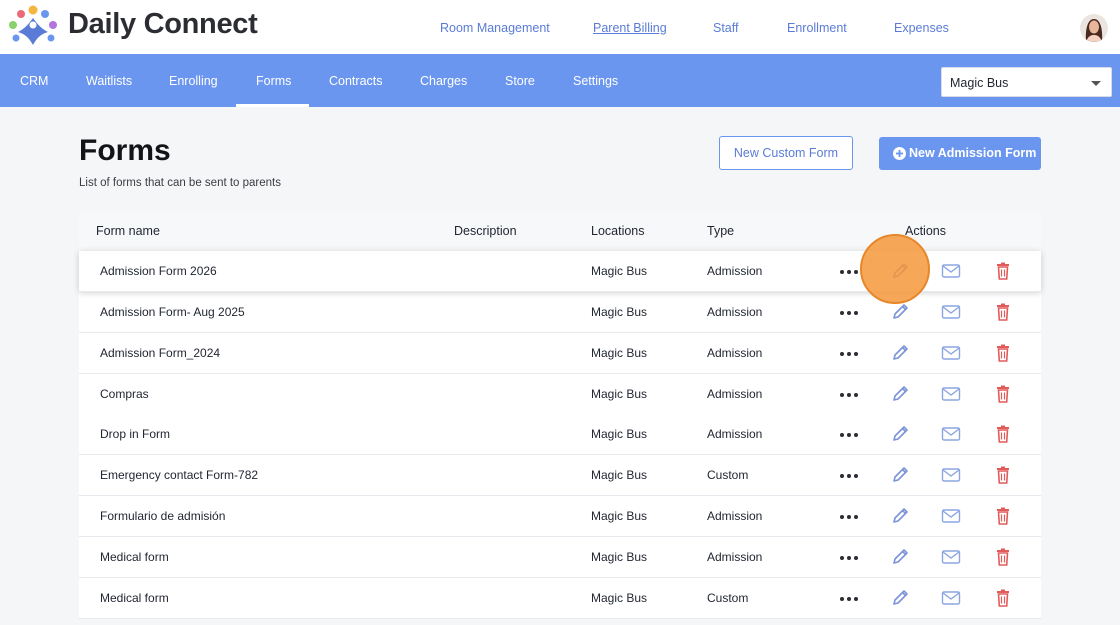 The image size is (1120, 625). What do you see at coordinates (128, 231) in the screenshot?
I see `column-form-name: Form name` at bounding box center [128, 231].